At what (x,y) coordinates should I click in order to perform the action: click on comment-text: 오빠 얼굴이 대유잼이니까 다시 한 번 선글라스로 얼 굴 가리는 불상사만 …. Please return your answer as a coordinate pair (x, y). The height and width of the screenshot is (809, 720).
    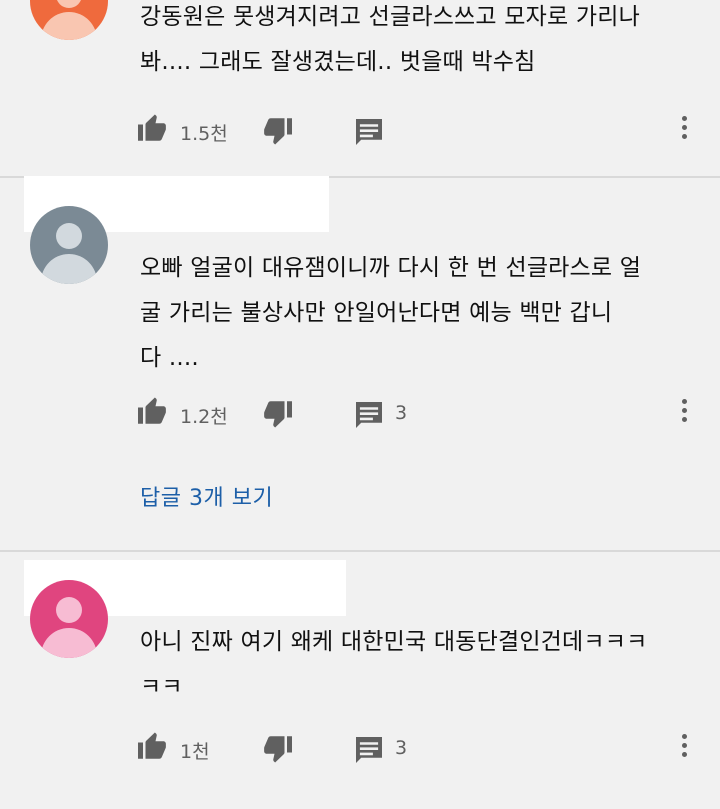
    Looking at the image, I should click on (391, 313).